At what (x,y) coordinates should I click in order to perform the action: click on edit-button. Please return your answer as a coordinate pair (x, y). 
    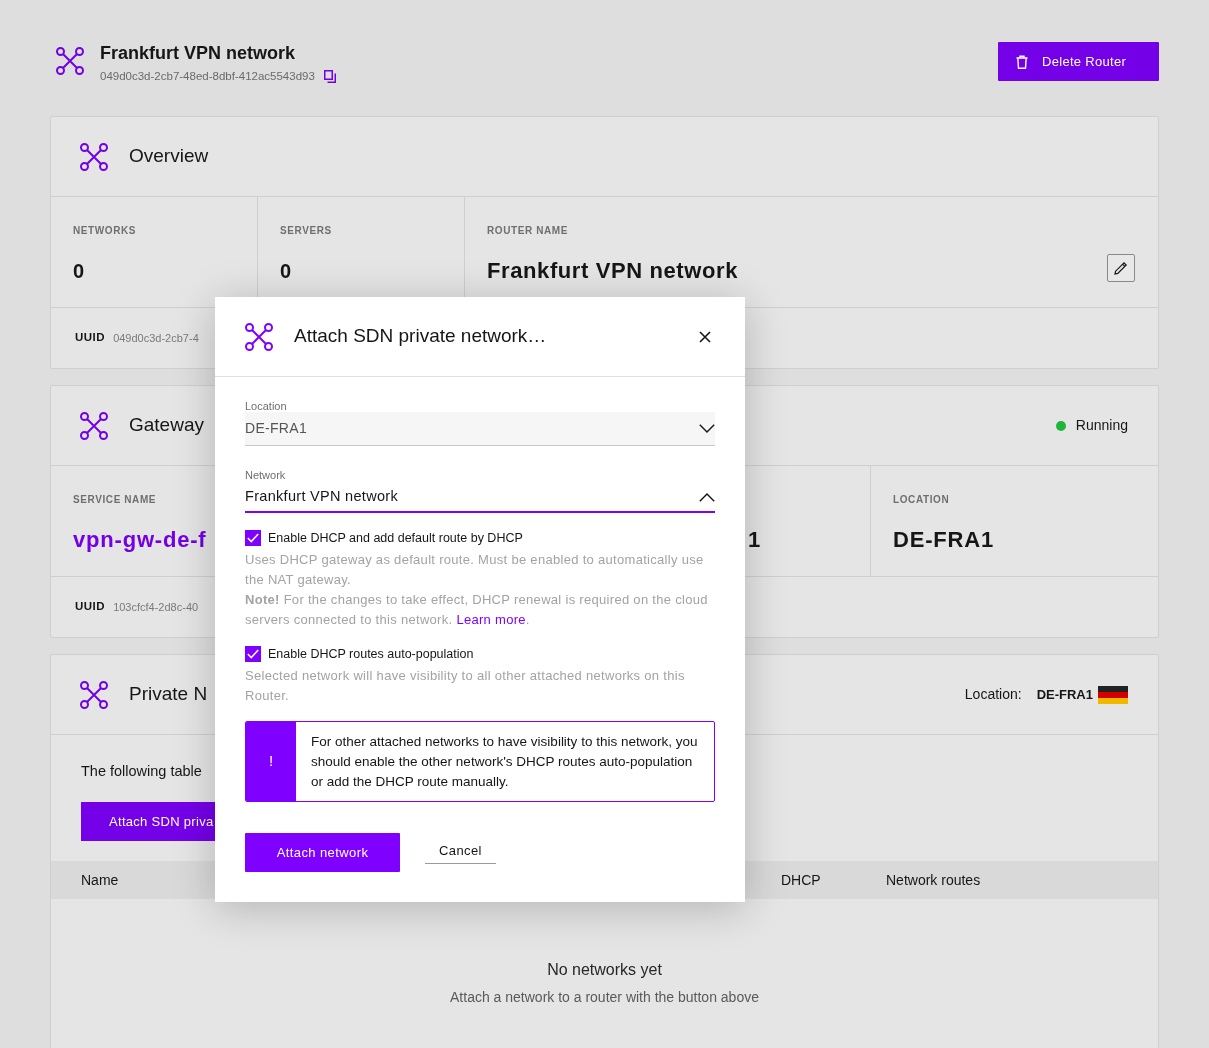
    Looking at the image, I should click on (1121, 268).